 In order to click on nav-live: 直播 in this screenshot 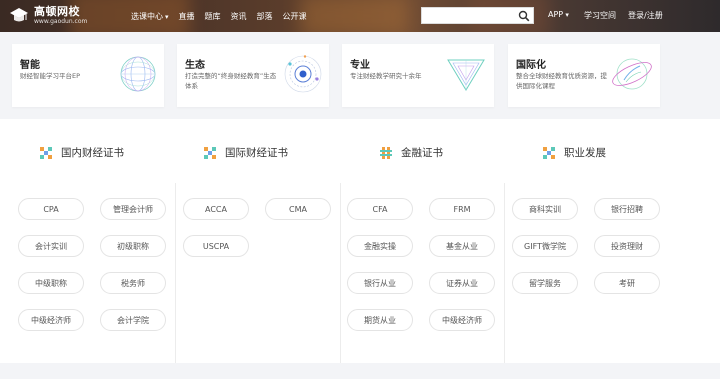, I will do `click(187, 16)`.